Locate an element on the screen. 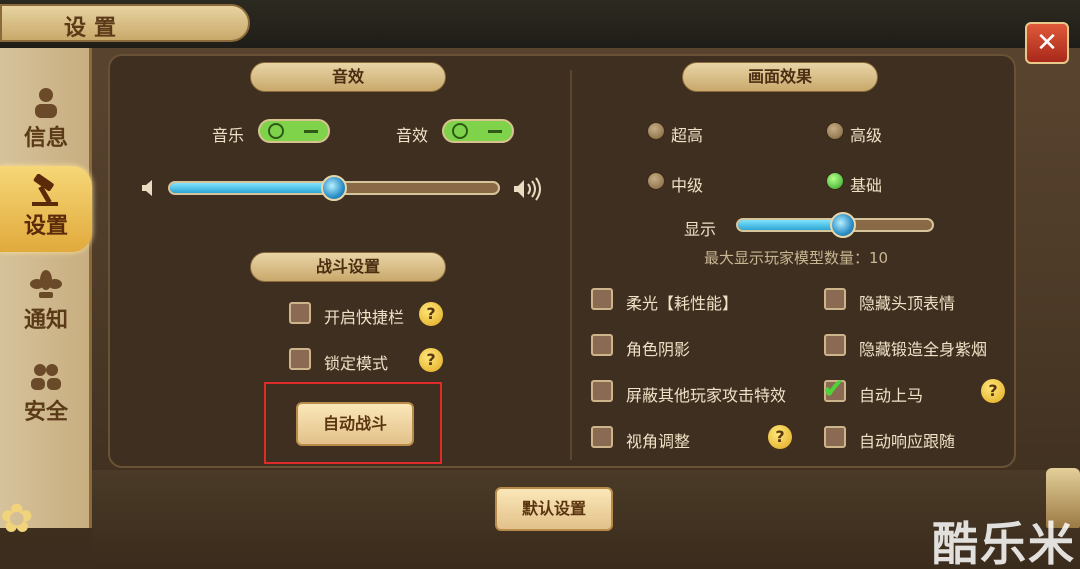 Image resolution: width=1080 pixels, height=569 pixels. soft-light-label: 柔光【耗性能】 is located at coordinates (682, 303).